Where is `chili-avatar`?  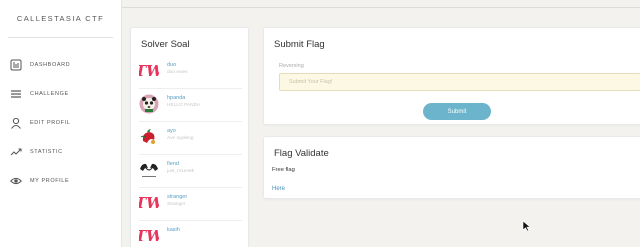
chili-avatar is located at coordinates (149, 137).